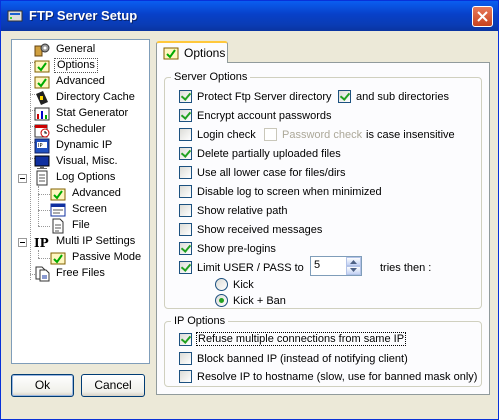 The height and width of the screenshot is (420, 499). Describe the element at coordinates (113, 385) in the screenshot. I see `cancel-button: Cancel` at that location.